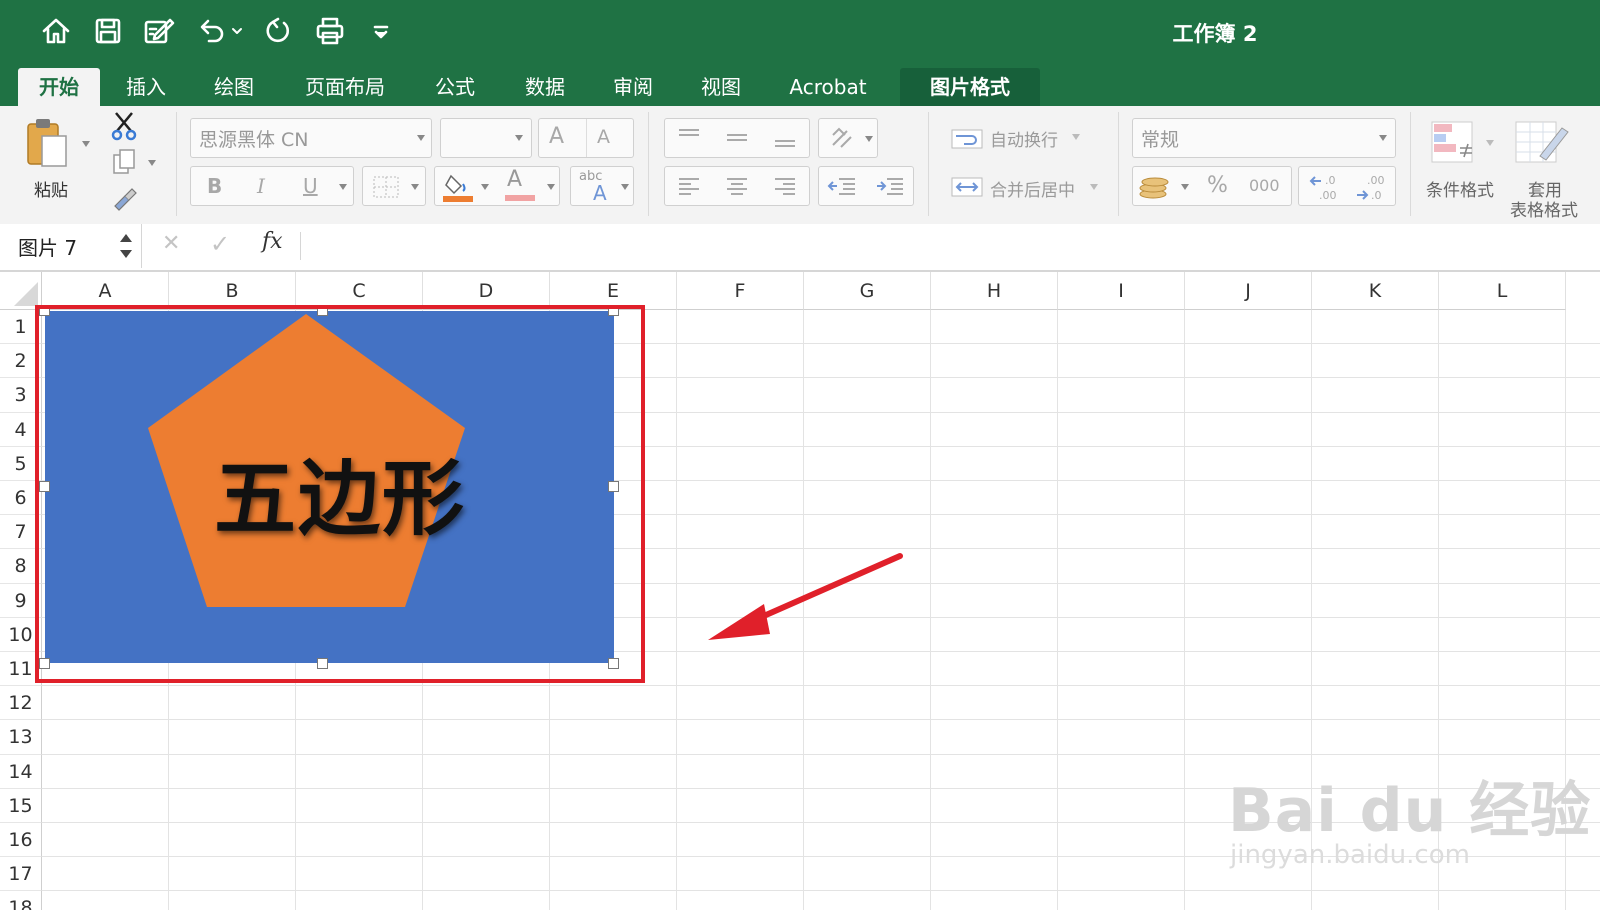 This screenshot has width=1600, height=910. I want to click on home-icon, so click(56, 31).